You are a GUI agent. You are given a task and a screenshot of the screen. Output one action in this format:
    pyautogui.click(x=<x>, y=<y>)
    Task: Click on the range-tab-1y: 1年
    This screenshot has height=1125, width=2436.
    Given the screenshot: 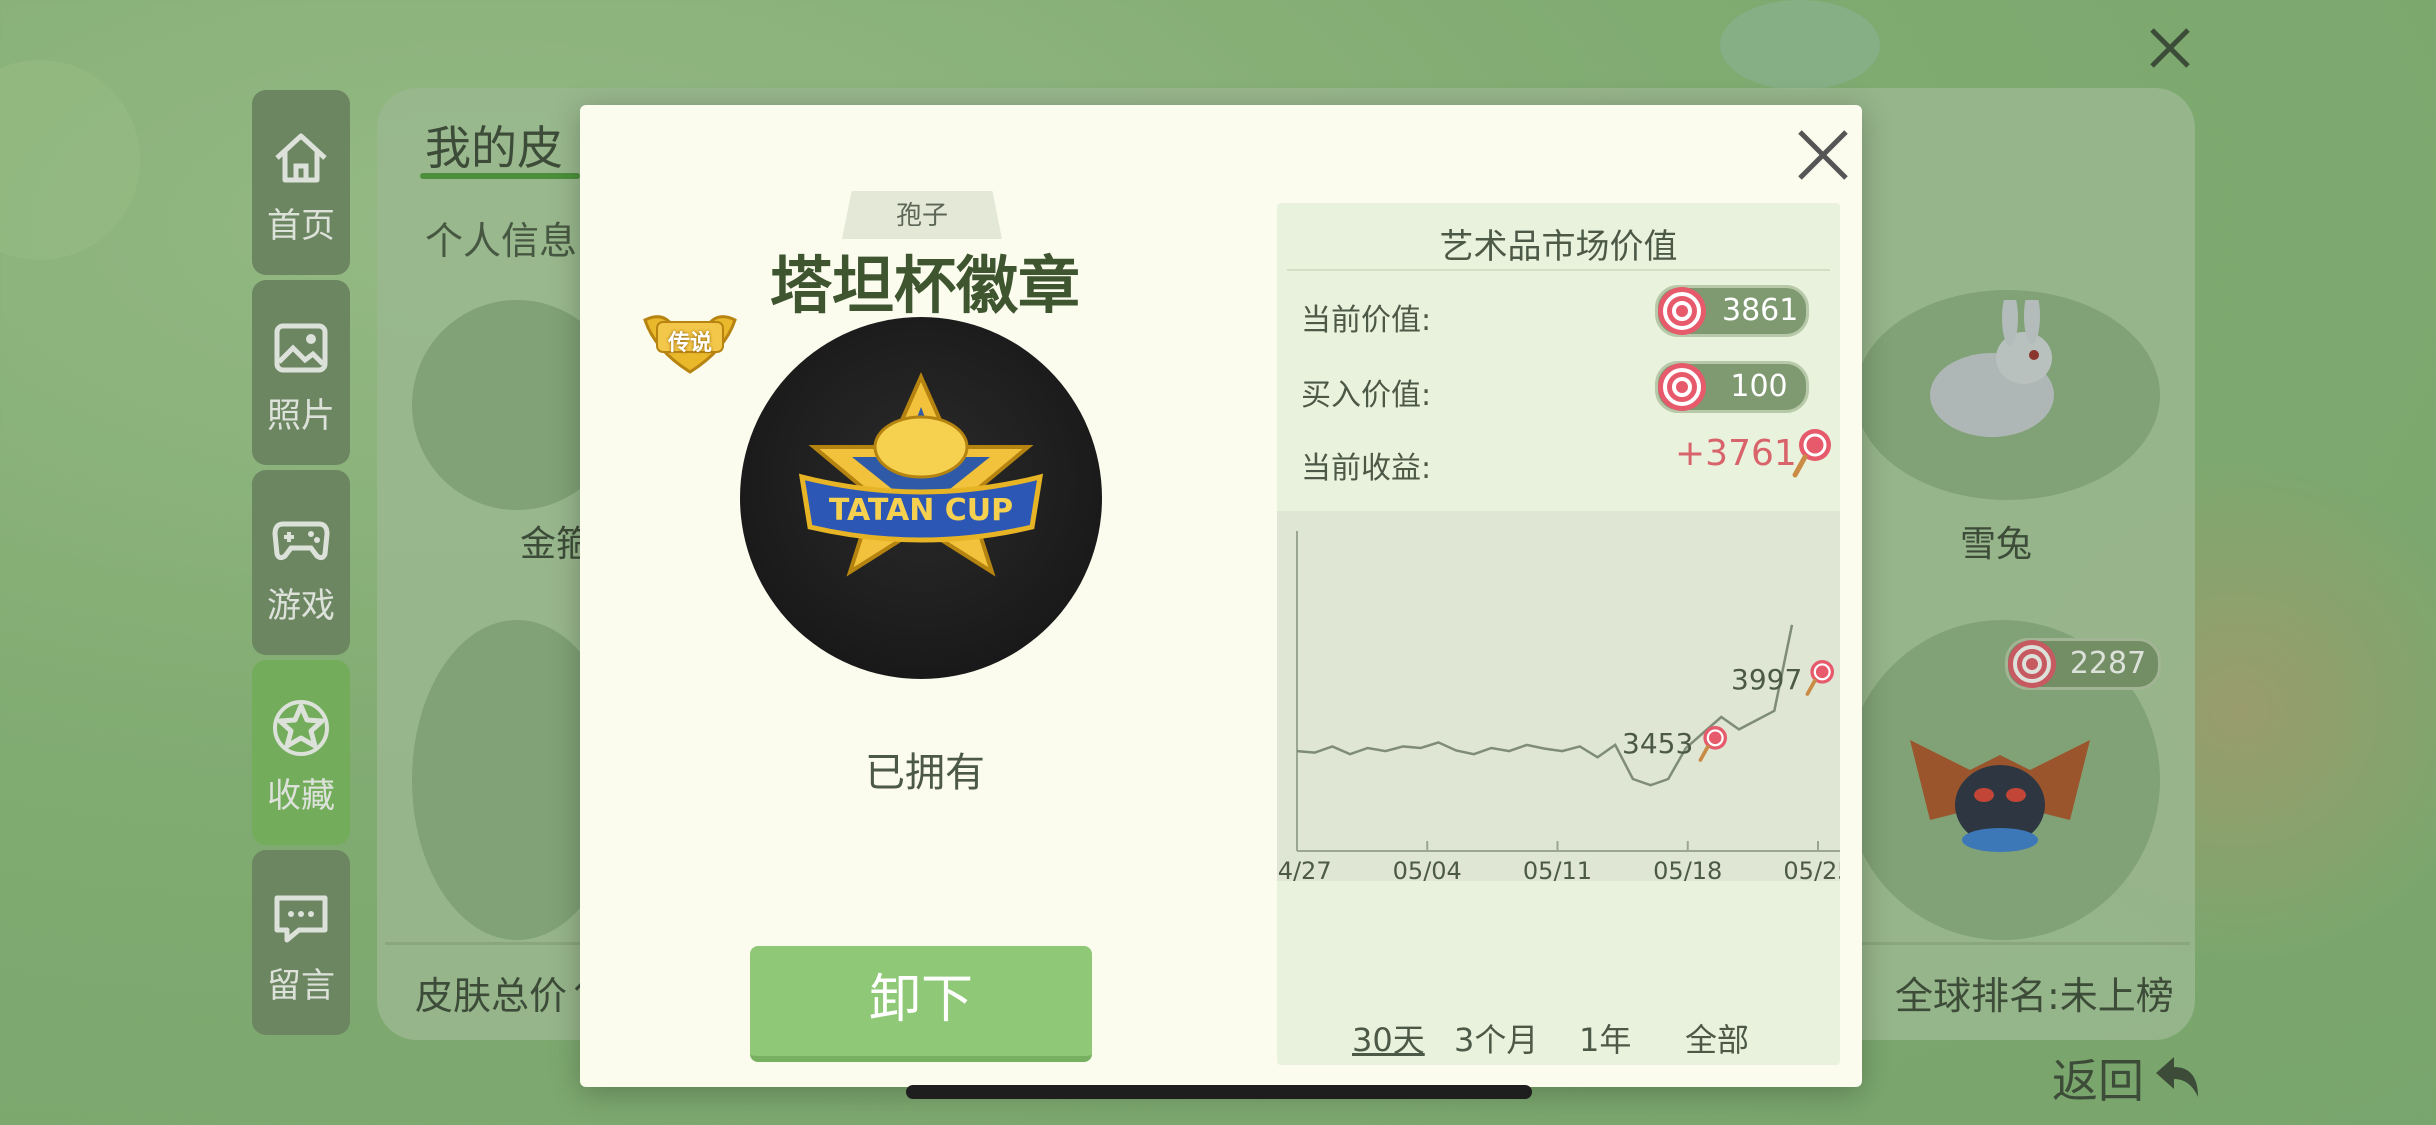 What is the action you would take?
    pyautogui.click(x=1605, y=1038)
    